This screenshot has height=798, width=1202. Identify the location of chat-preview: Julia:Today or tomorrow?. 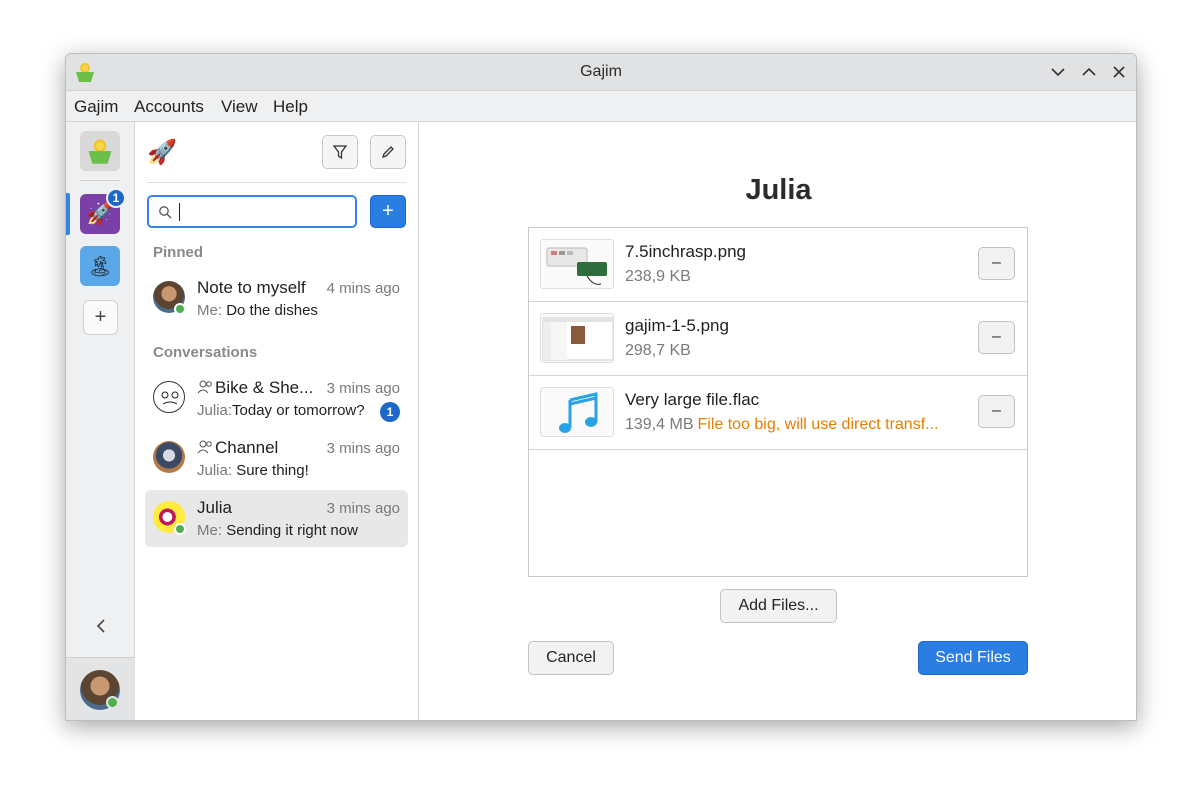
(281, 410).